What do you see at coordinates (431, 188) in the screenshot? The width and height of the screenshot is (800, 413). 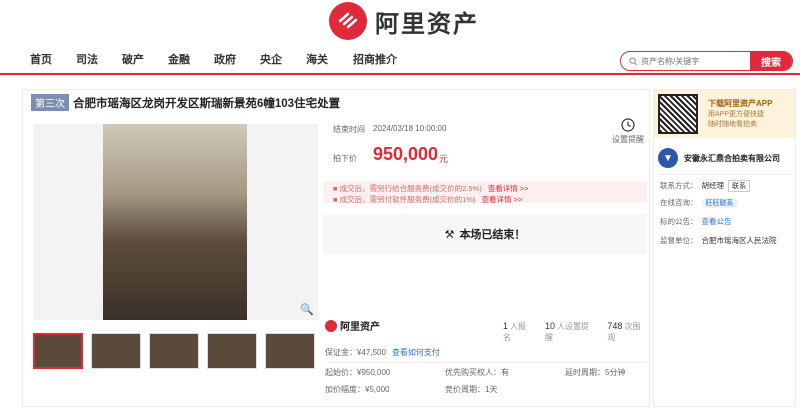 I see `fee-line-1: ■ 成交后，需另行给合服务费(成交价的2.5%) 查看详情 >>` at bounding box center [431, 188].